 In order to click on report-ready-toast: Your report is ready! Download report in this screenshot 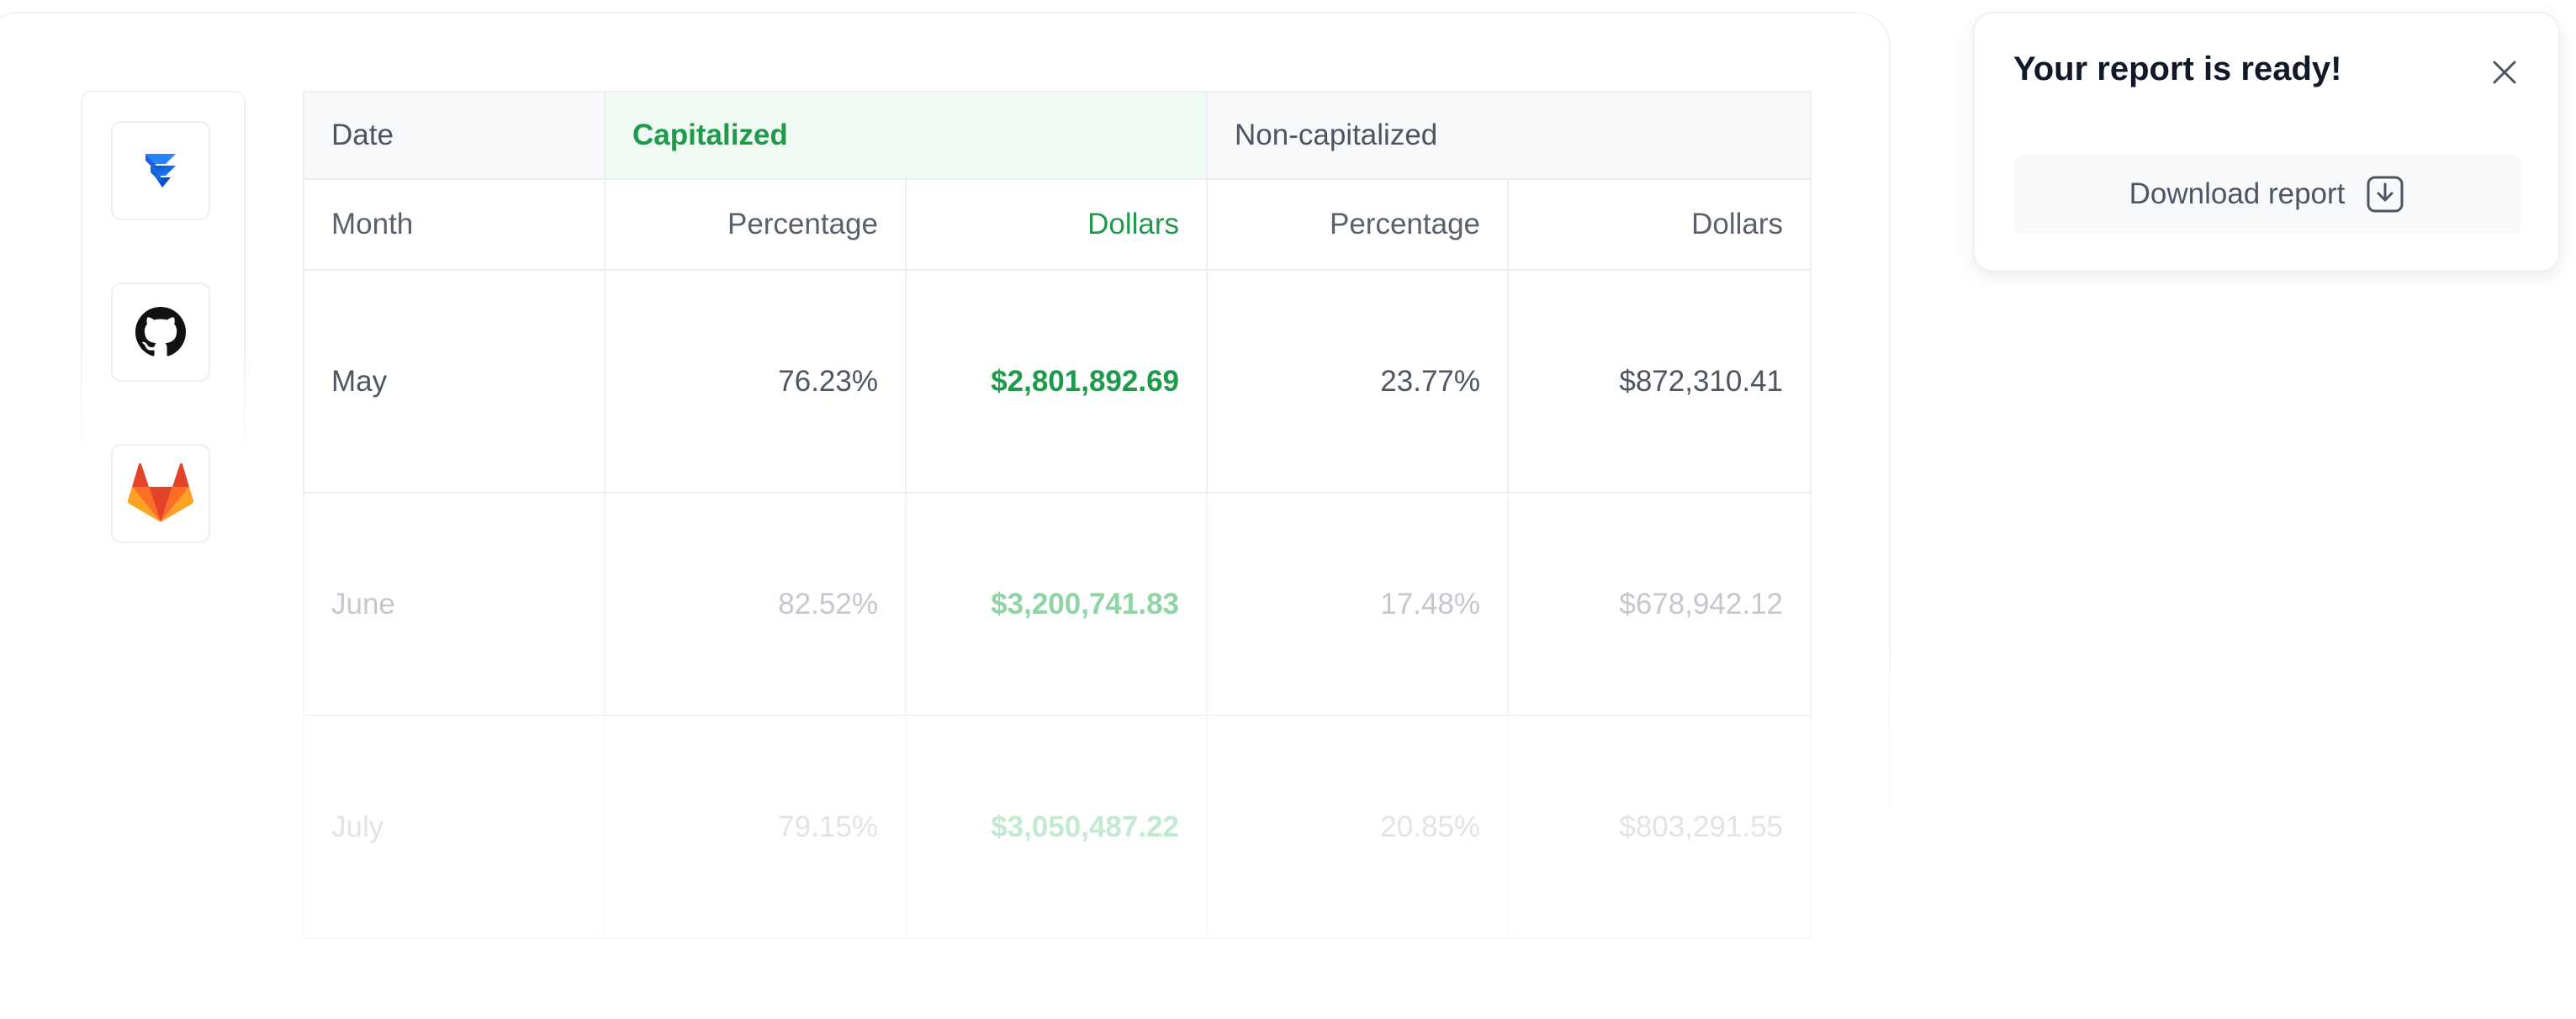, I will do `click(2266, 142)`.